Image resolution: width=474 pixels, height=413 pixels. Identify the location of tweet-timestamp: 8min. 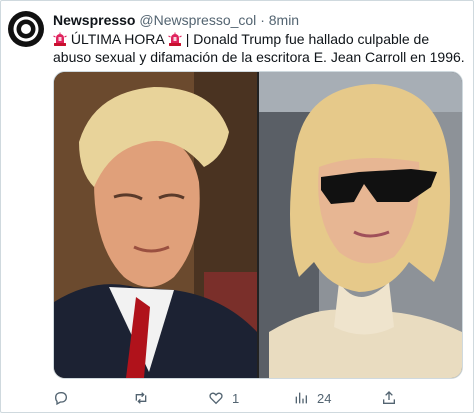
(284, 20).